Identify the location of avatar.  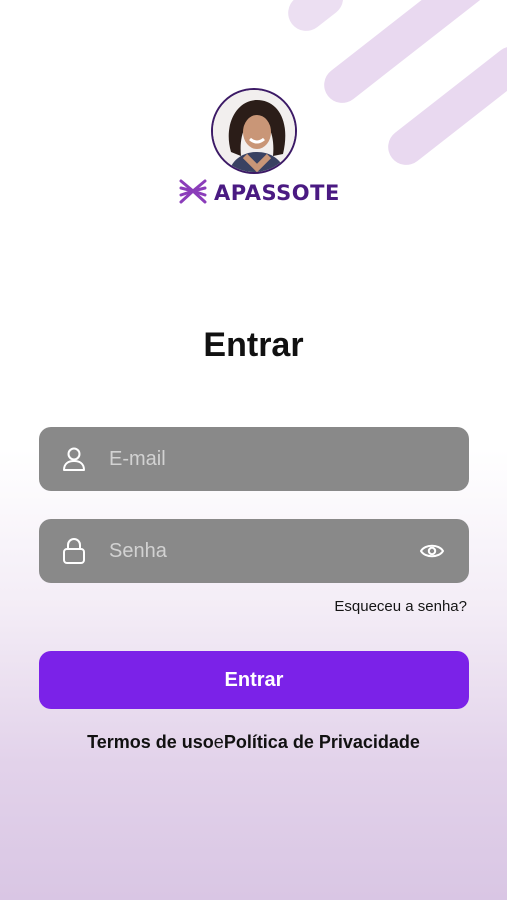
(254, 131).